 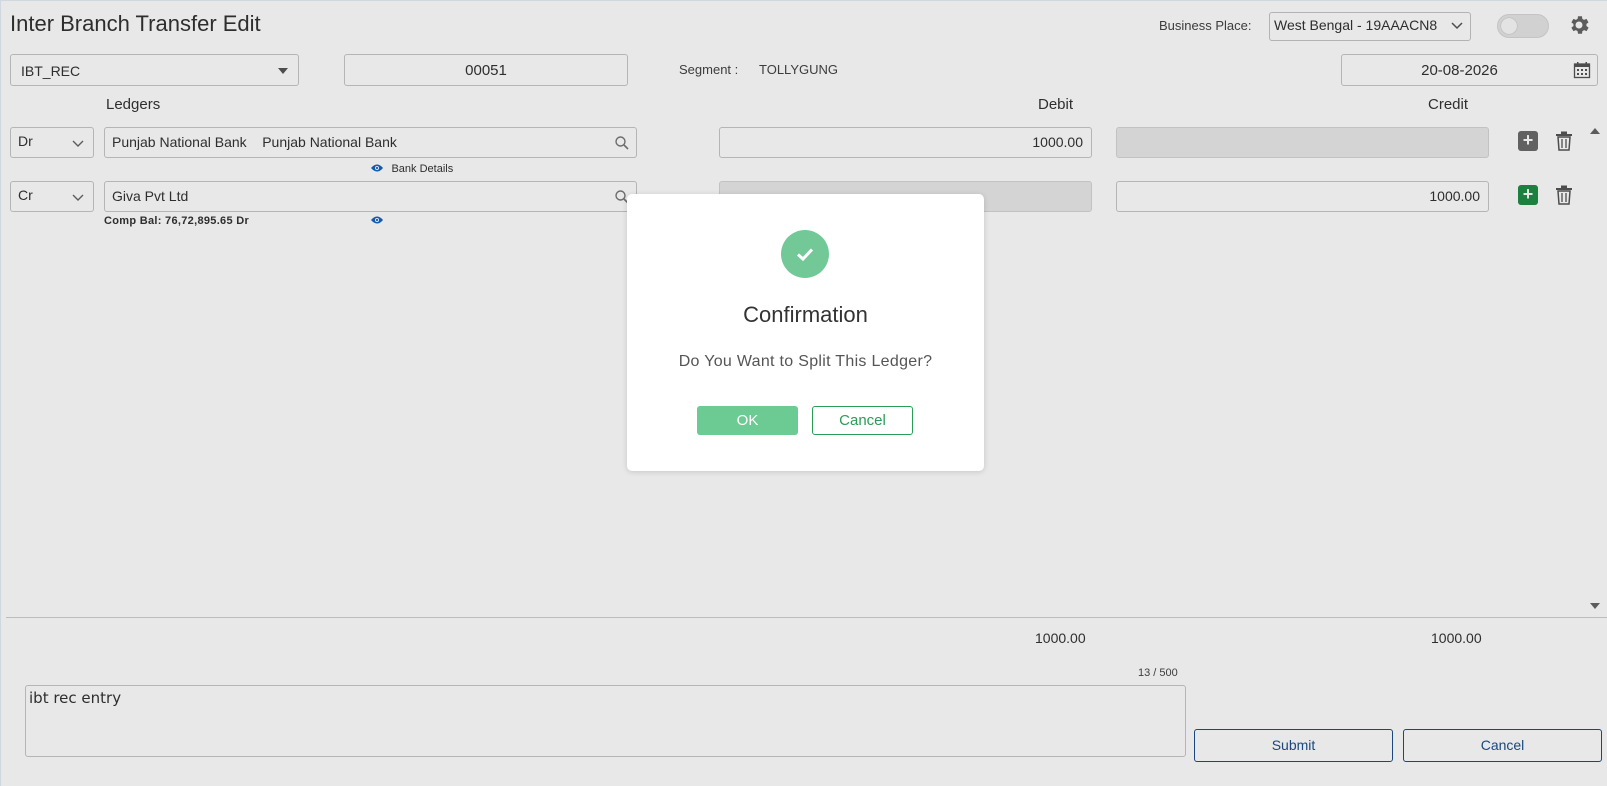 What do you see at coordinates (805, 314) in the screenshot?
I see `dialog-title: Confirmation` at bounding box center [805, 314].